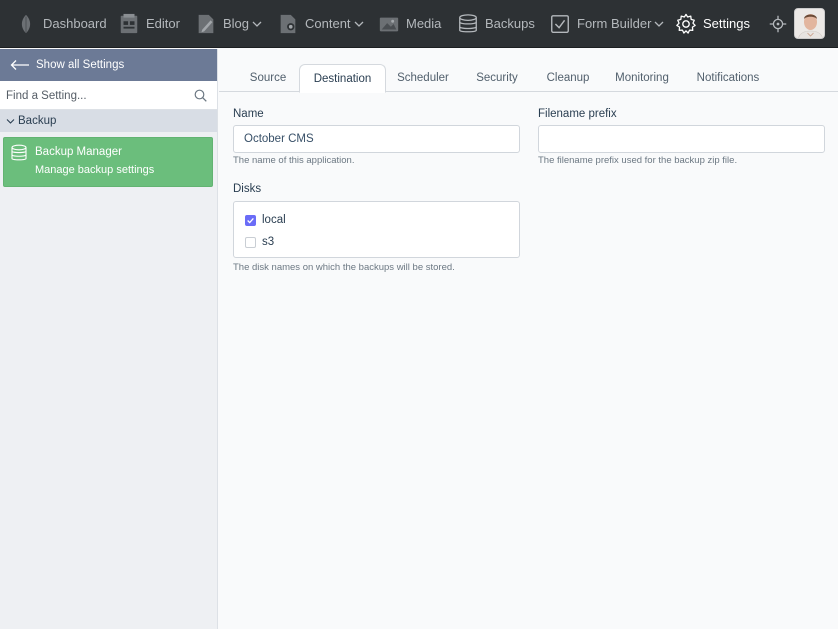 The height and width of the screenshot is (629, 838). I want to click on checkbox-icon, so click(560, 24).